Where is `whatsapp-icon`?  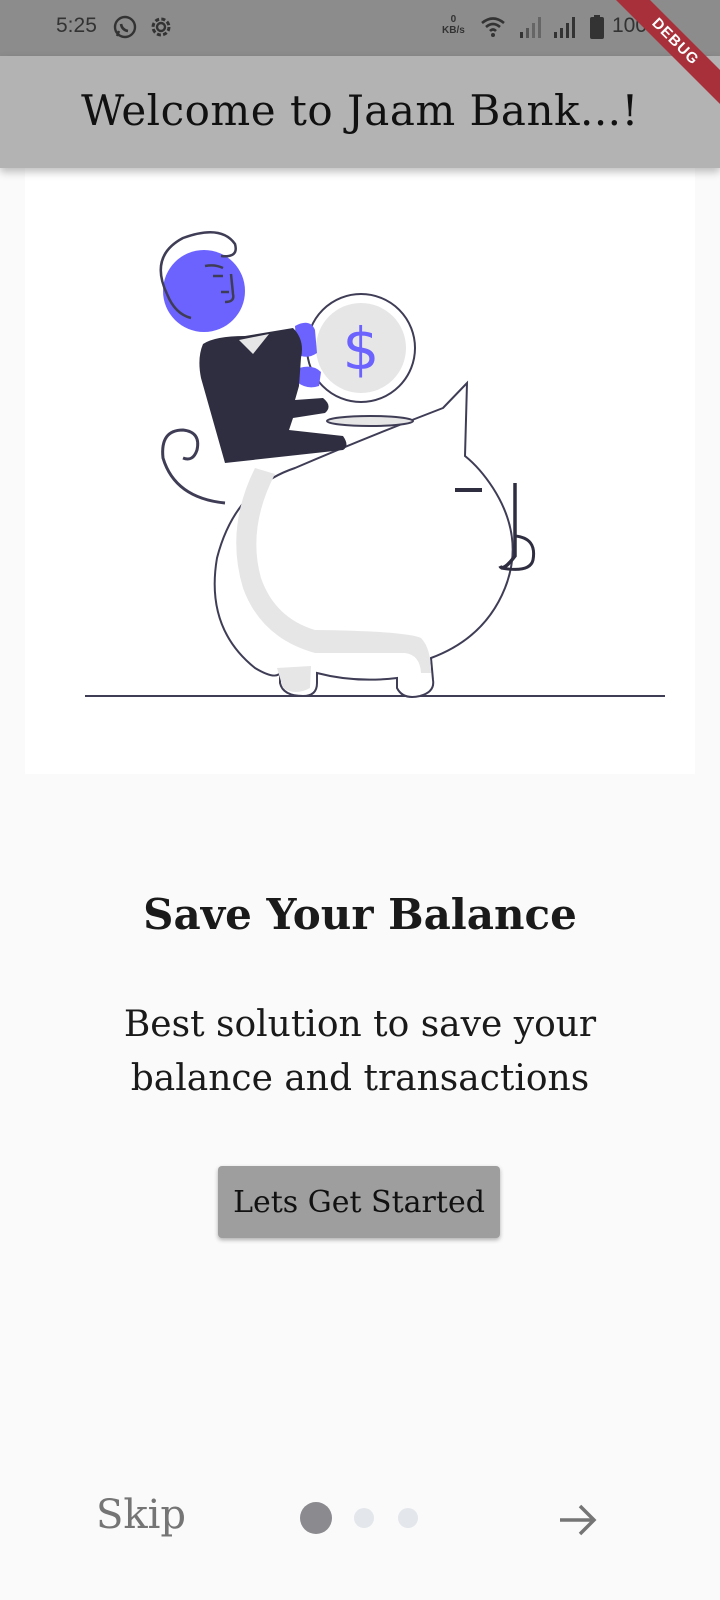
whatsapp-icon is located at coordinates (125, 27).